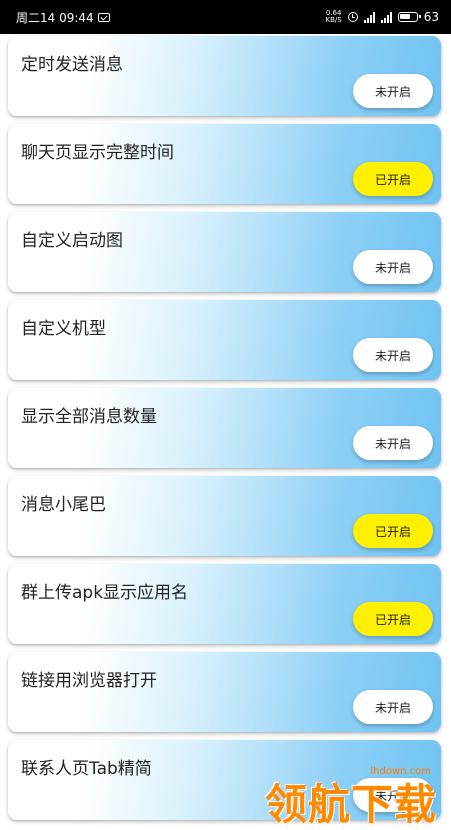  What do you see at coordinates (89, 681) in the screenshot?
I see `setting-title: 链接用浏览器打开` at bounding box center [89, 681].